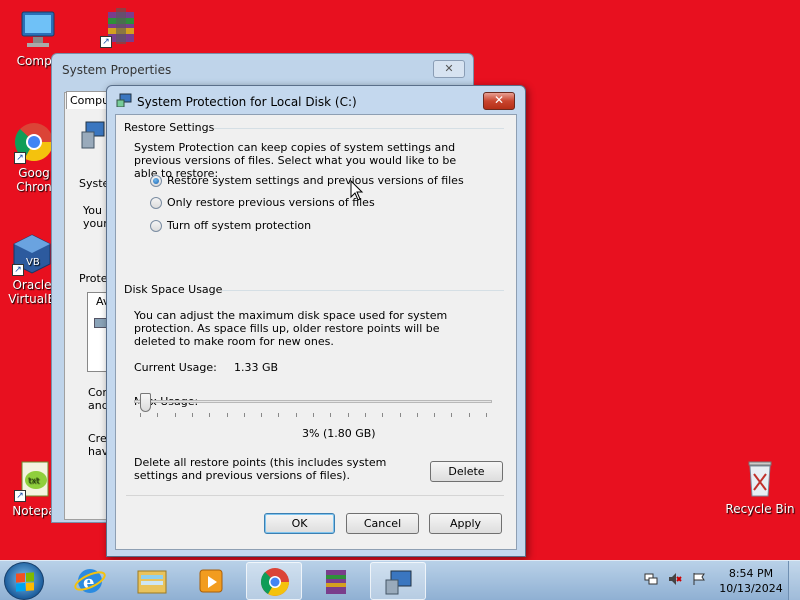 The image size is (800, 600). I want to click on delete-label: Delete, so click(466, 471).